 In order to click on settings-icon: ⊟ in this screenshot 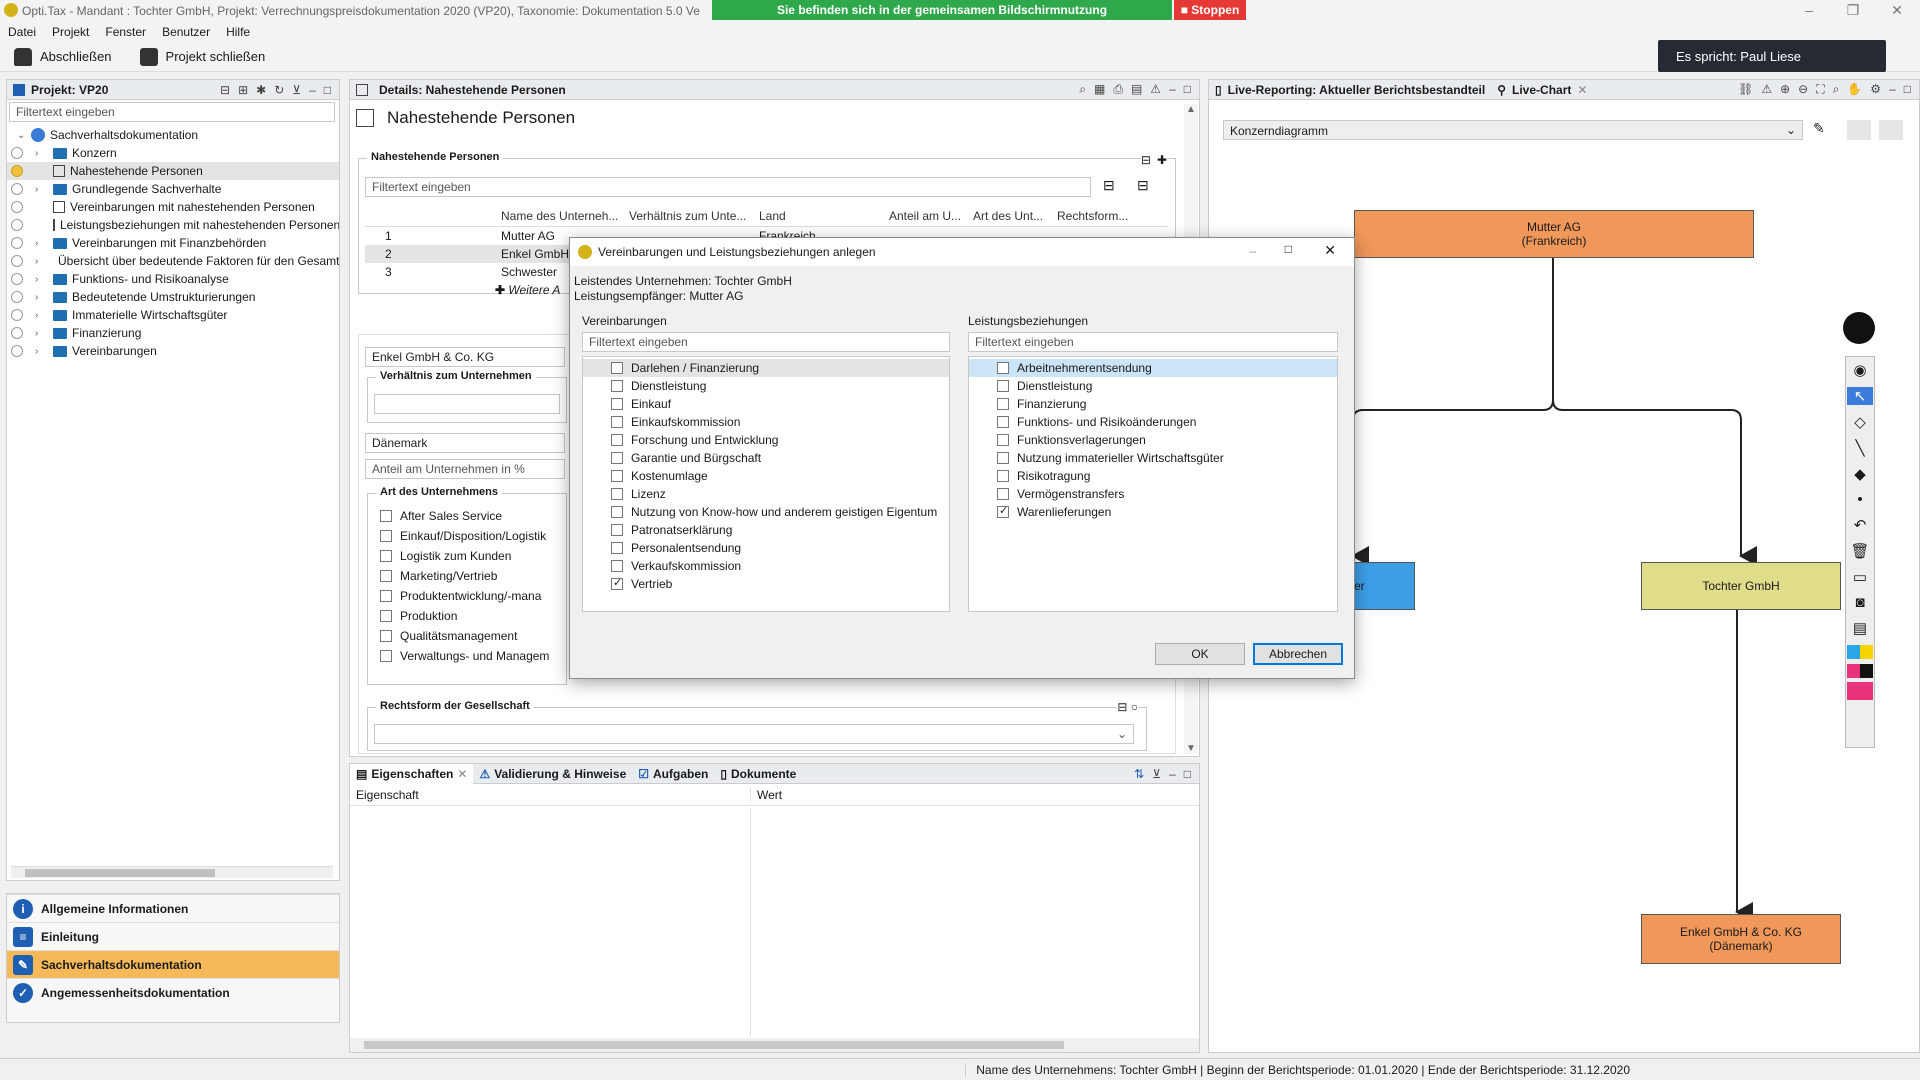, I will do `click(1143, 185)`.